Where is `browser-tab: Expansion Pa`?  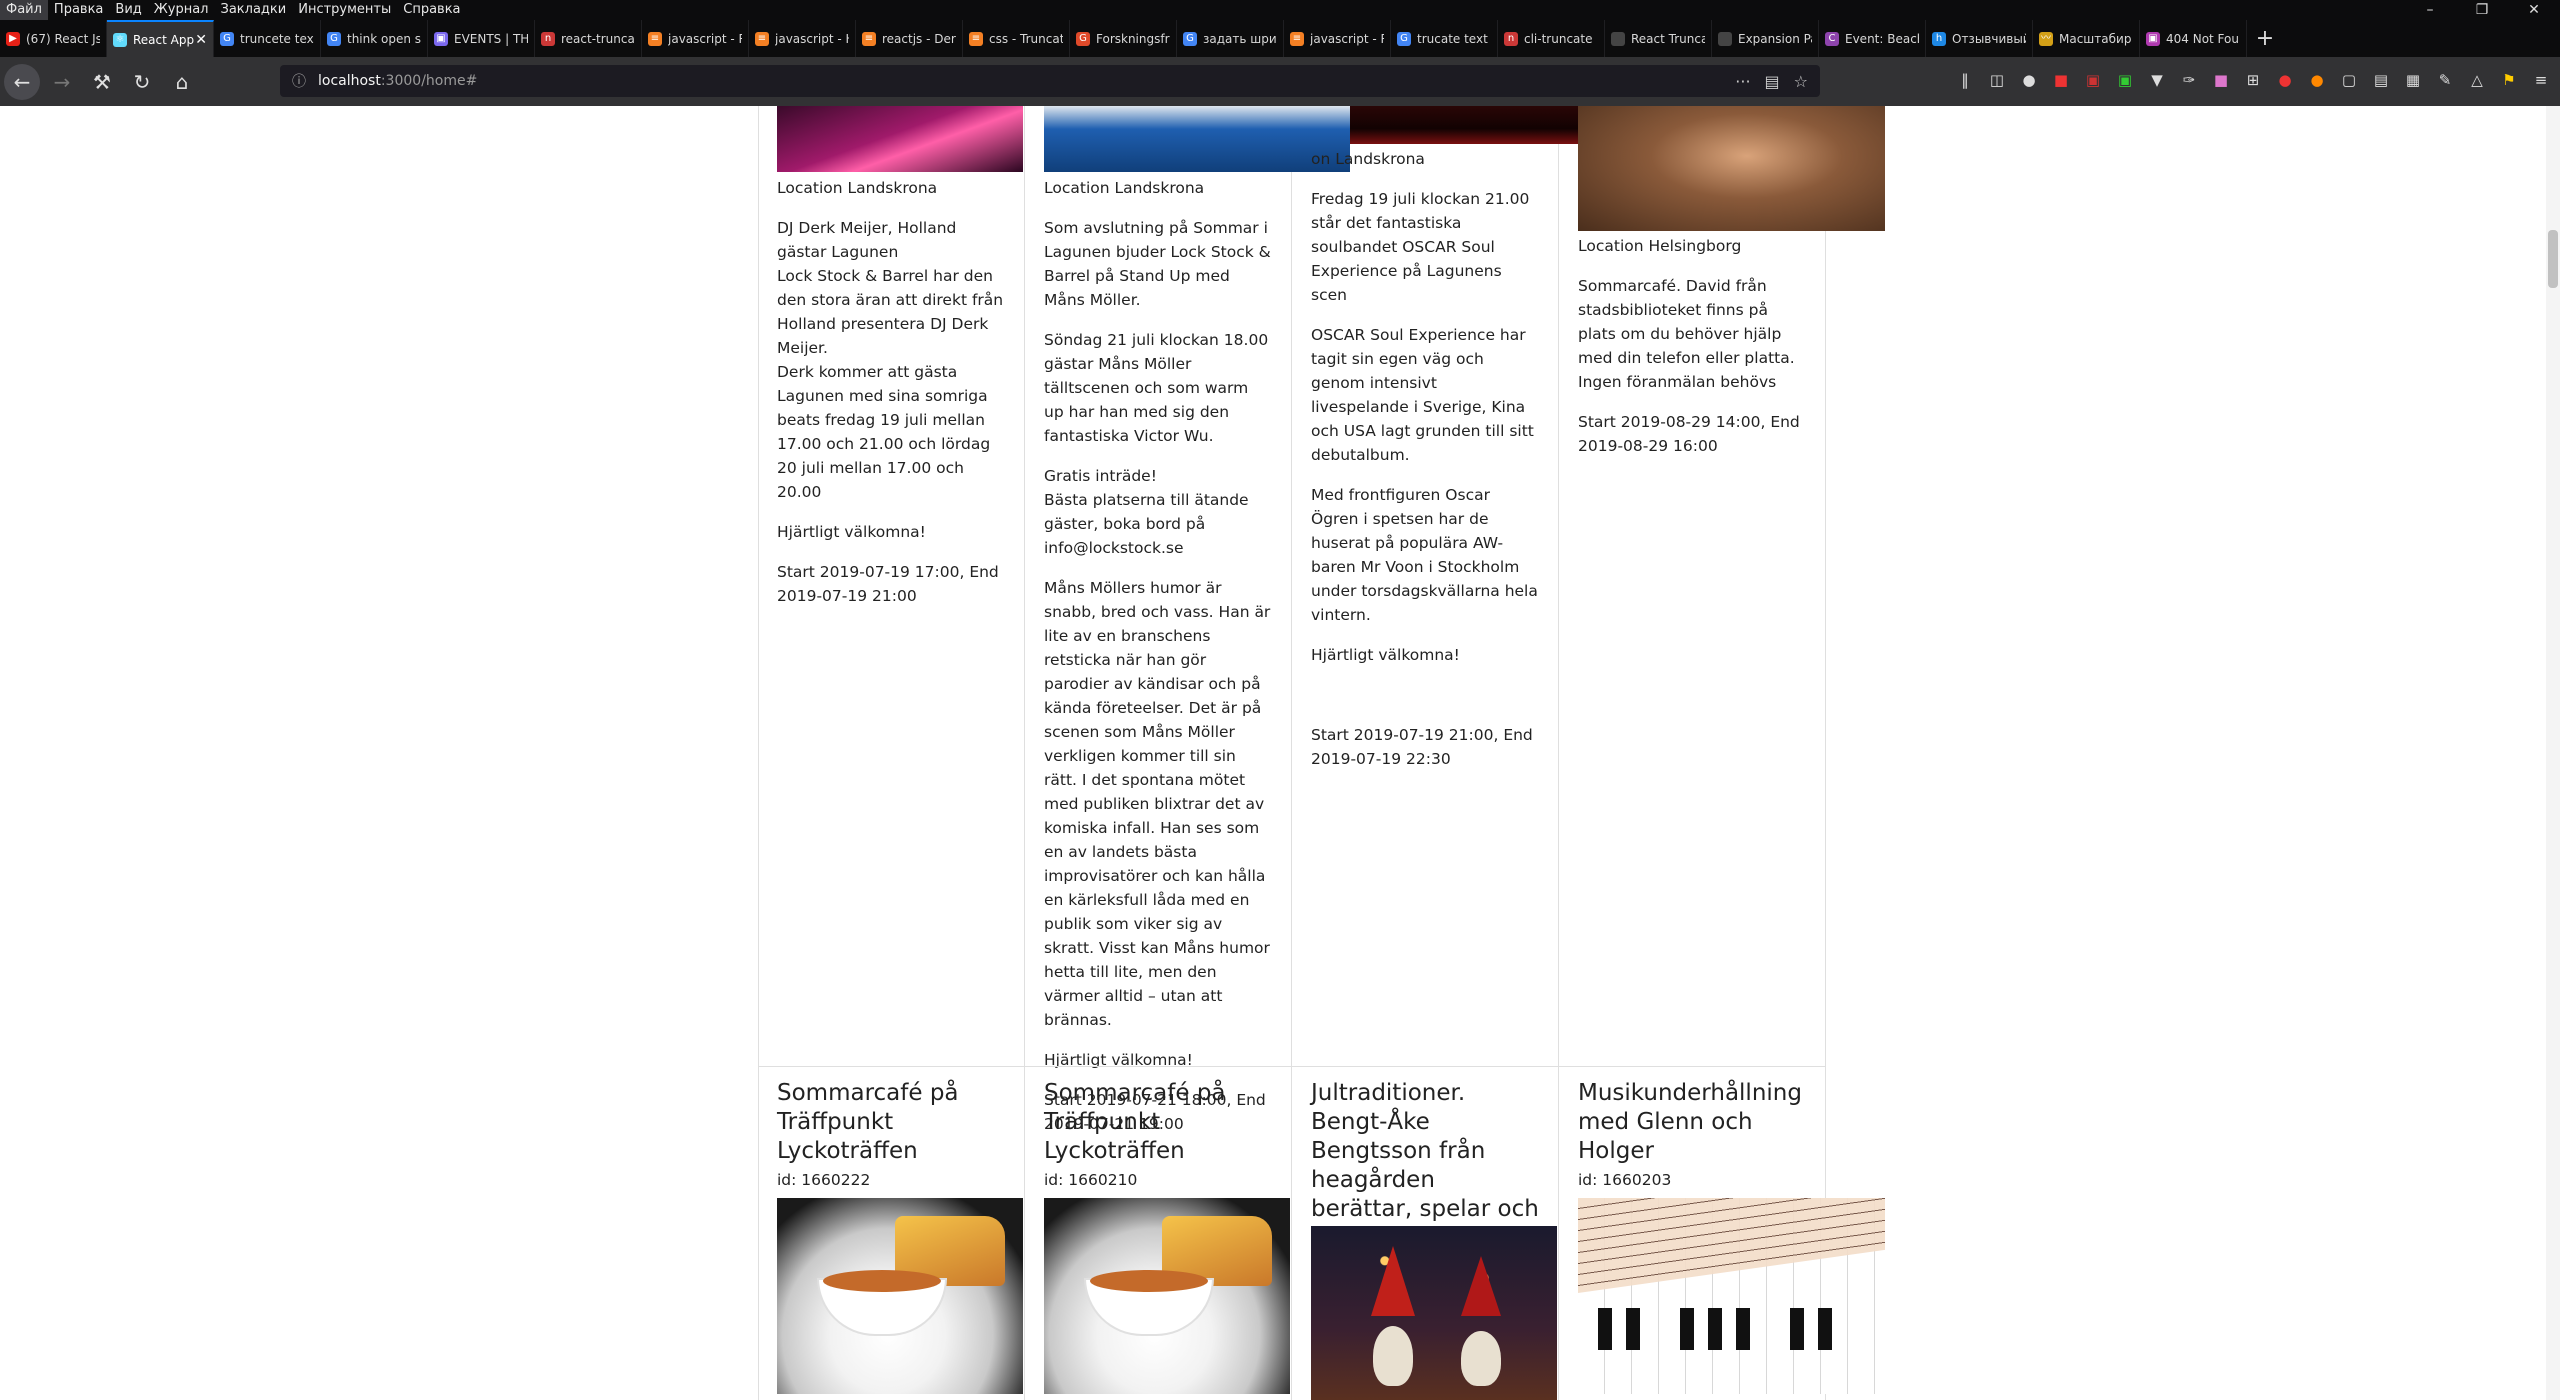
browser-tab: Expansion Pa is located at coordinates (1765, 38).